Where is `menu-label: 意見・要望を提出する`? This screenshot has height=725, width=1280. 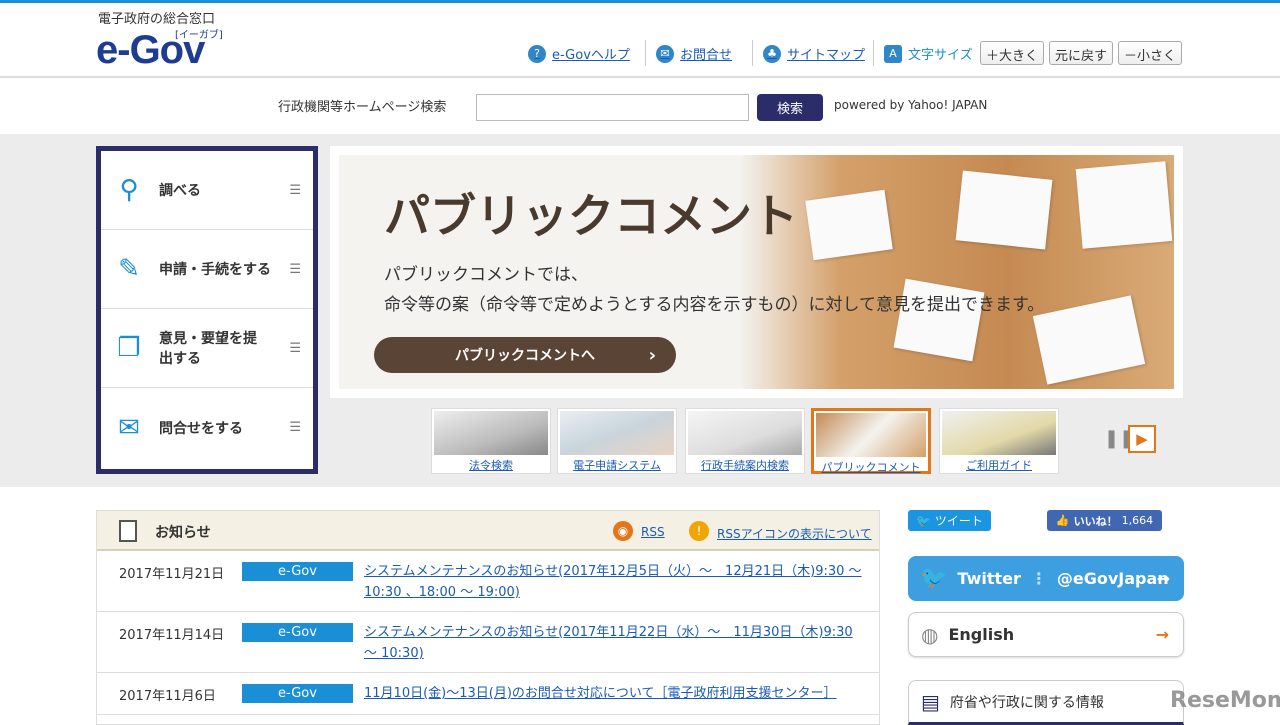
menu-label: 意見・要望を提出する is located at coordinates (208, 349).